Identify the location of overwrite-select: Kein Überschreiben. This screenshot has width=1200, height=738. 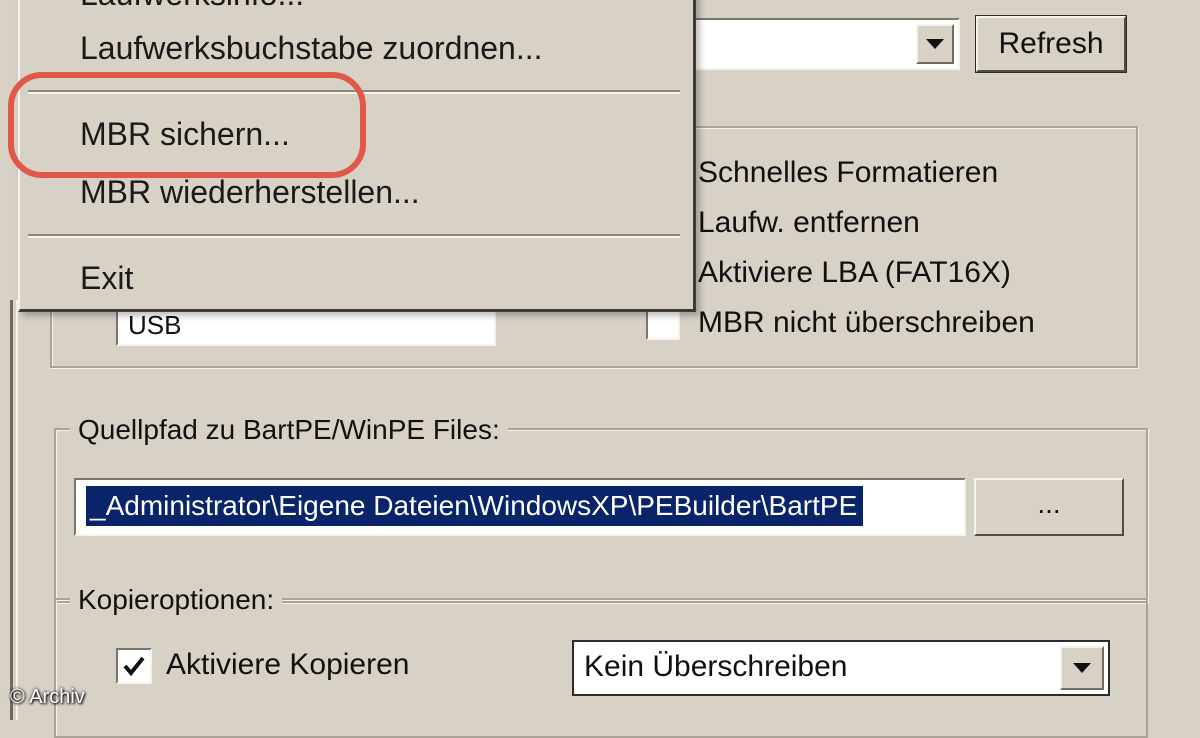
(841, 668).